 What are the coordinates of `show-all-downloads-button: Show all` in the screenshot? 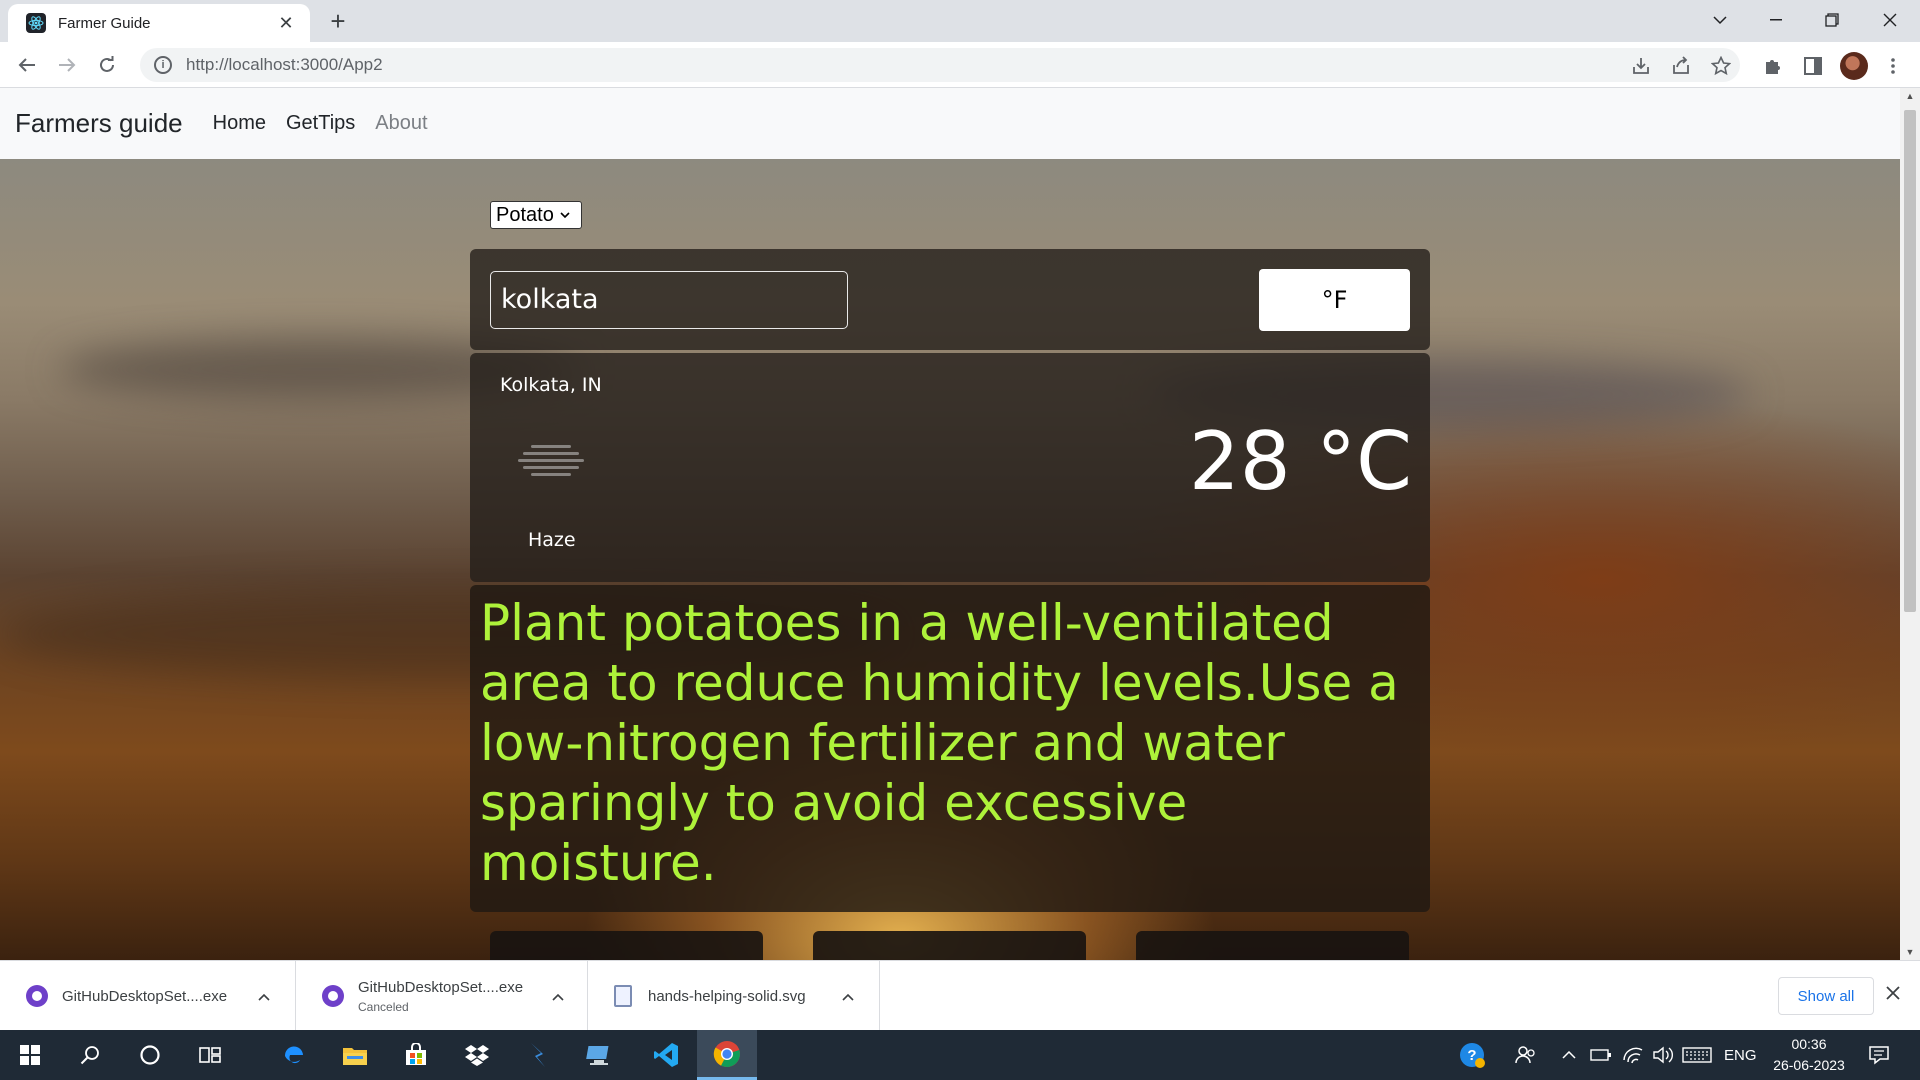 It's located at (1826, 996).